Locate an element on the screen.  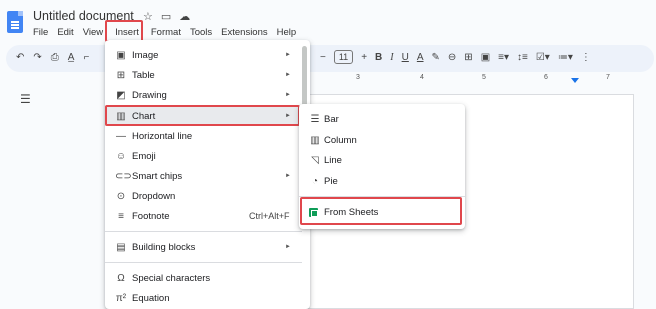
menu-item-image: ▣ Image ► is located at coordinates (203, 55).